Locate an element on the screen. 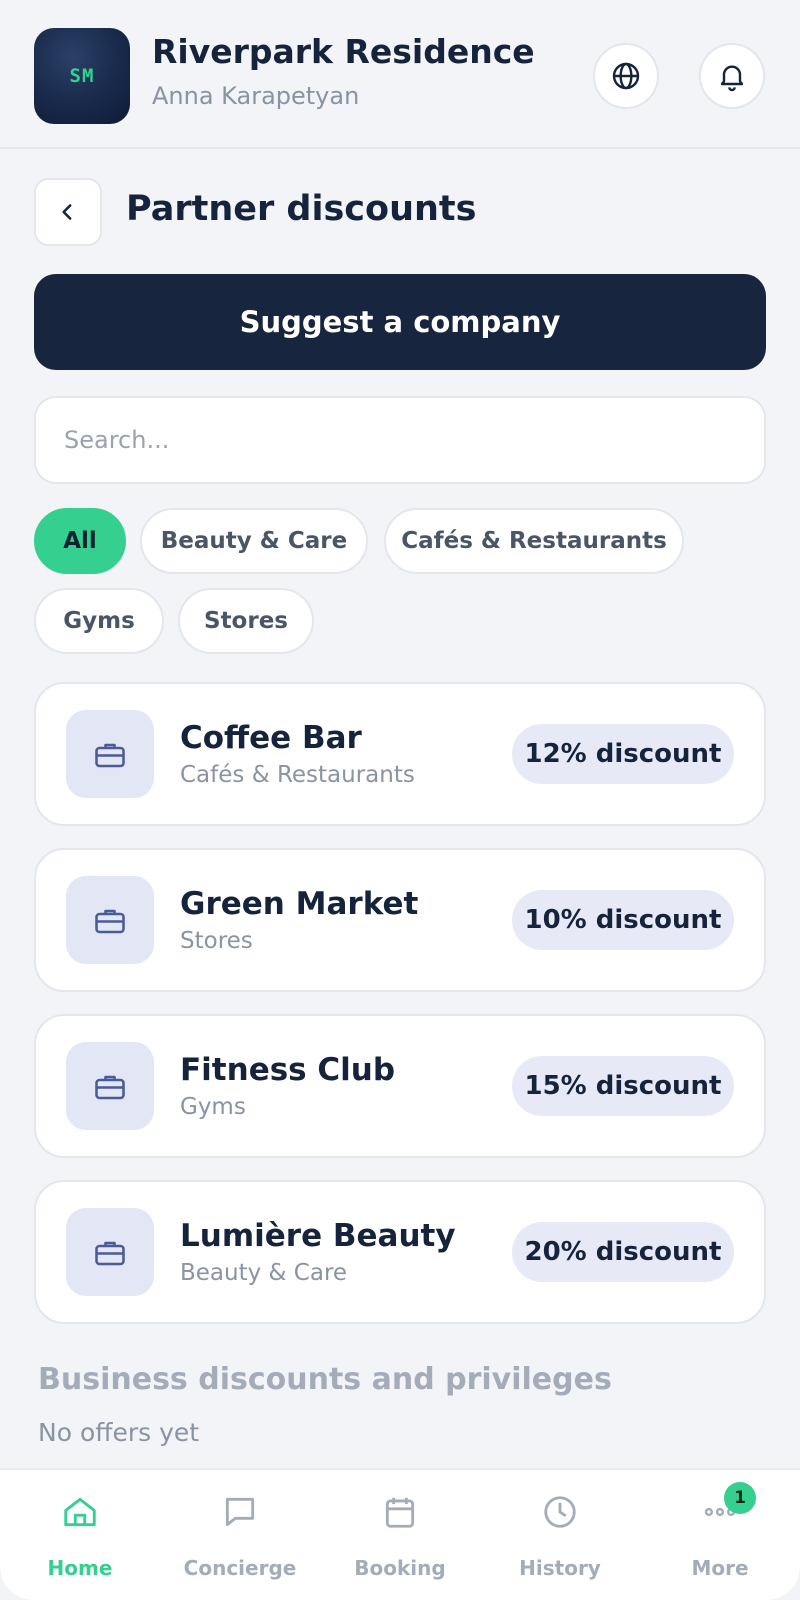 The image size is (800, 1600). partner-name: Green Market is located at coordinates (299, 904).